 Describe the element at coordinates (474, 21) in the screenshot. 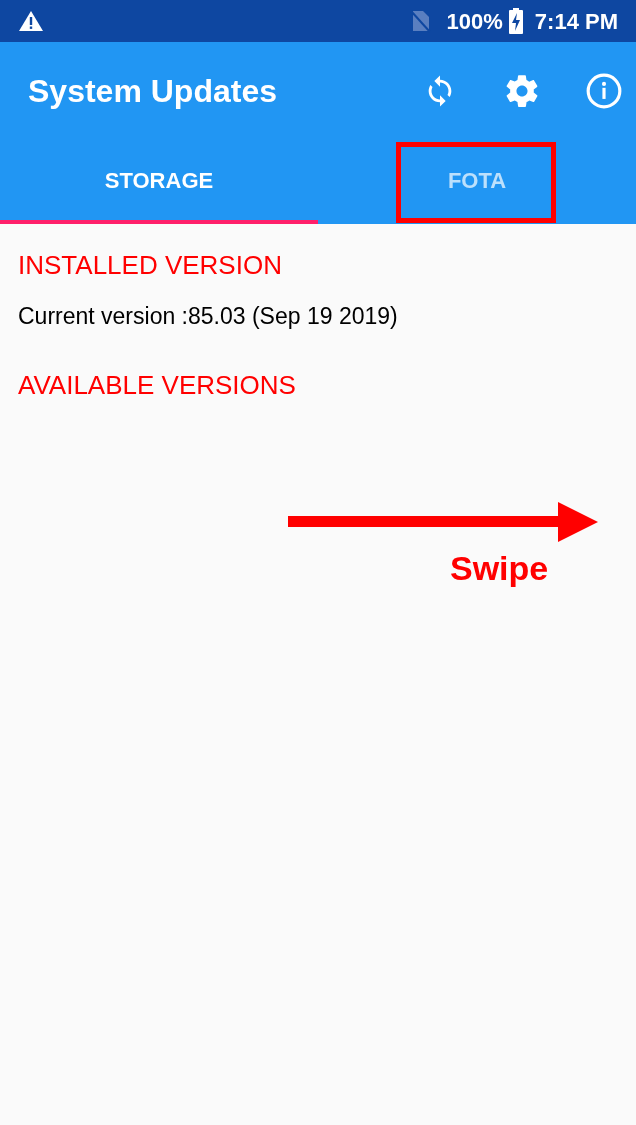

I see `battery-percent: 100%` at that location.